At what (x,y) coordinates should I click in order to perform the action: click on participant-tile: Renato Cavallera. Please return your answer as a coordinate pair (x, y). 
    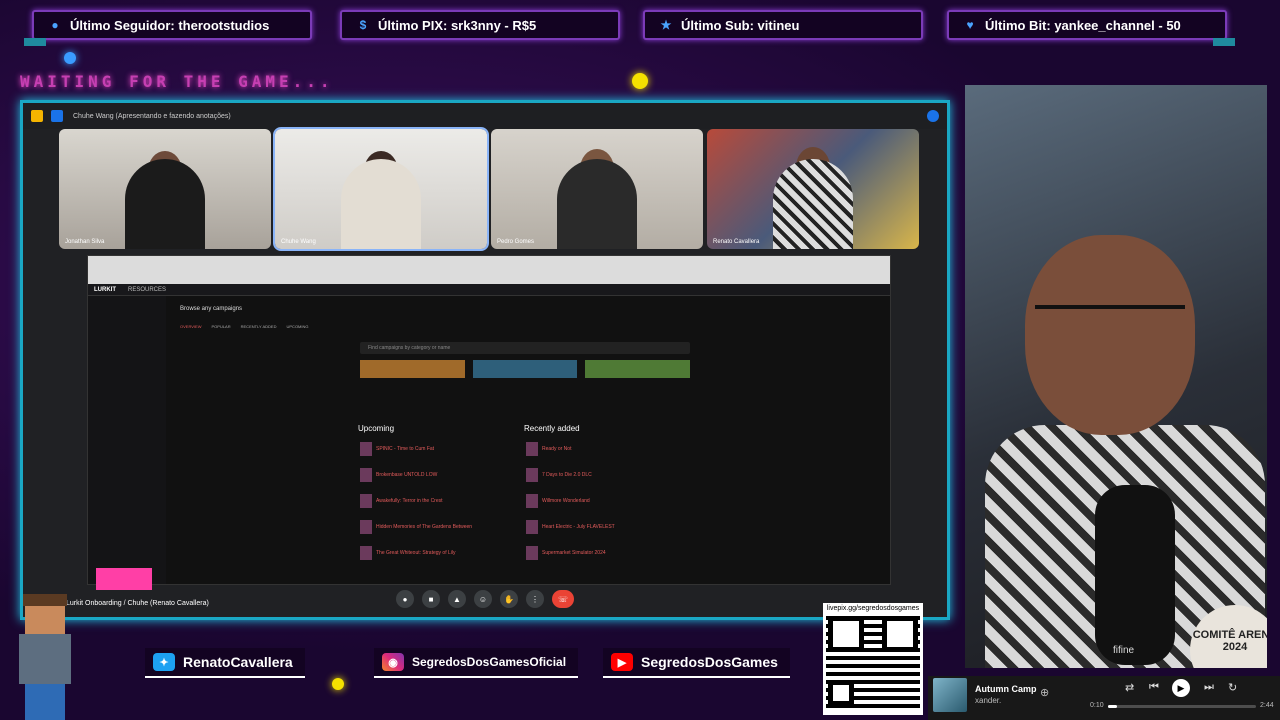
    Looking at the image, I should click on (813, 189).